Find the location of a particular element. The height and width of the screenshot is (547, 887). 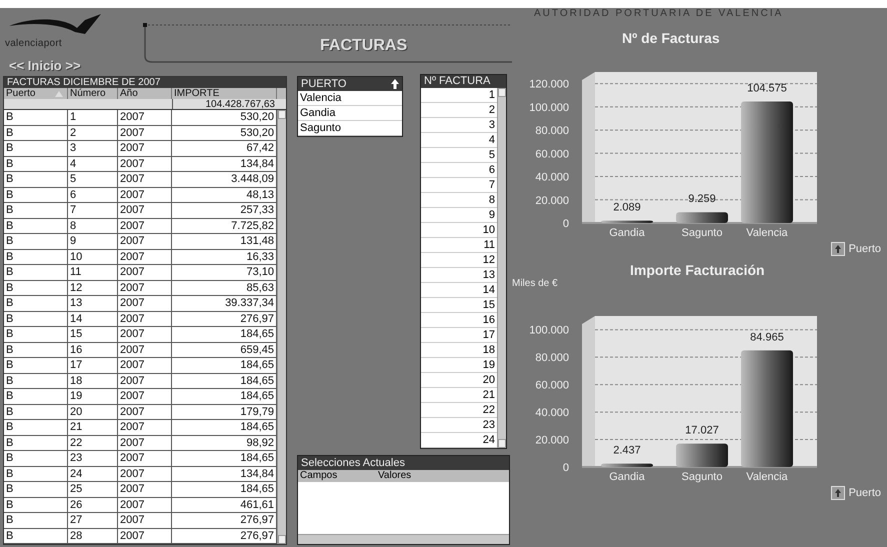

table-cell: 11 is located at coordinates (93, 272).